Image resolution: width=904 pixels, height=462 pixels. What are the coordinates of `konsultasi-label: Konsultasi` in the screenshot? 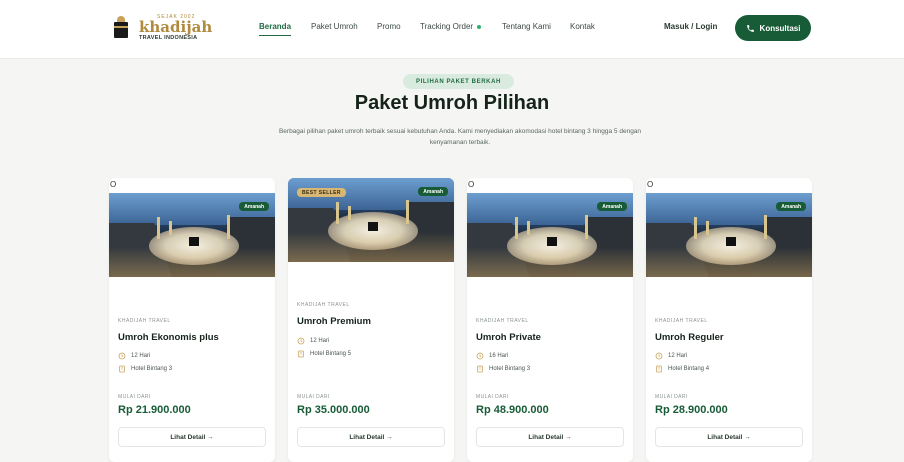 It's located at (780, 28).